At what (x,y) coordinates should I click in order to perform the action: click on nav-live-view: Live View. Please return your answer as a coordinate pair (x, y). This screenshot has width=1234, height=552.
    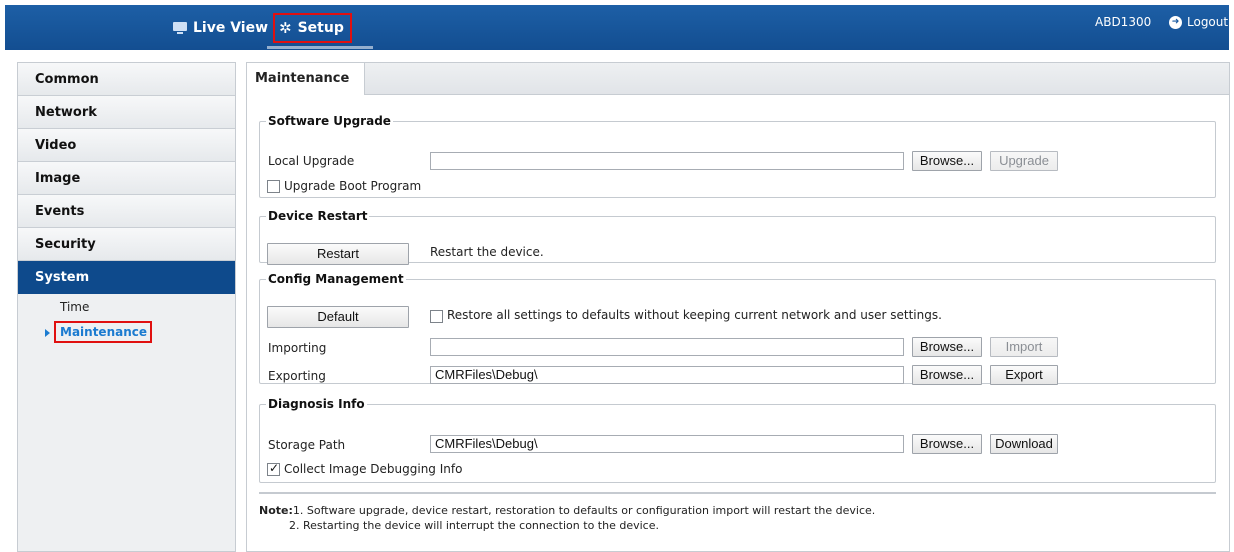
    Looking at the image, I should click on (220, 28).